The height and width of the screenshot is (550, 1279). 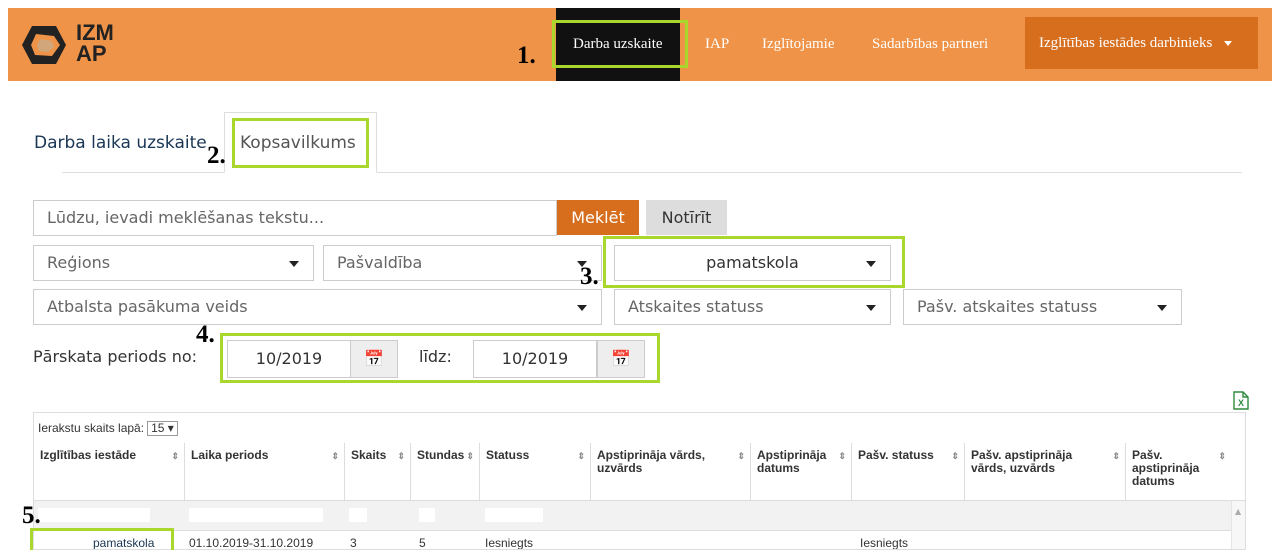 I want to click on period-from-label: Pārskata periods no:, so click(x=115, y=356).